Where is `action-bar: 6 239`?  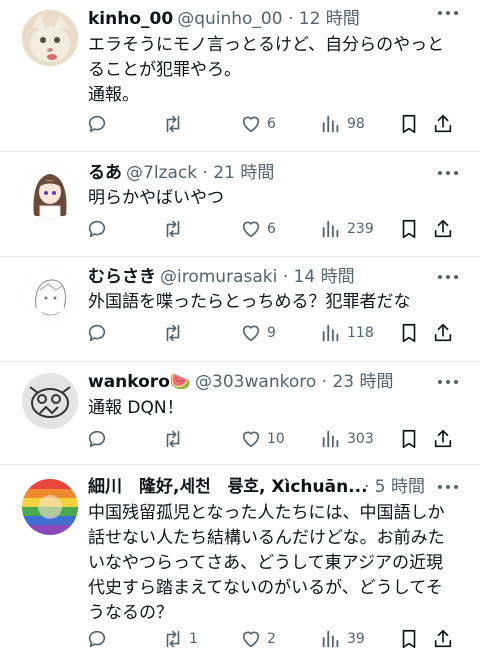
action-bar: 6 239 is located at coordinates (276, 229).